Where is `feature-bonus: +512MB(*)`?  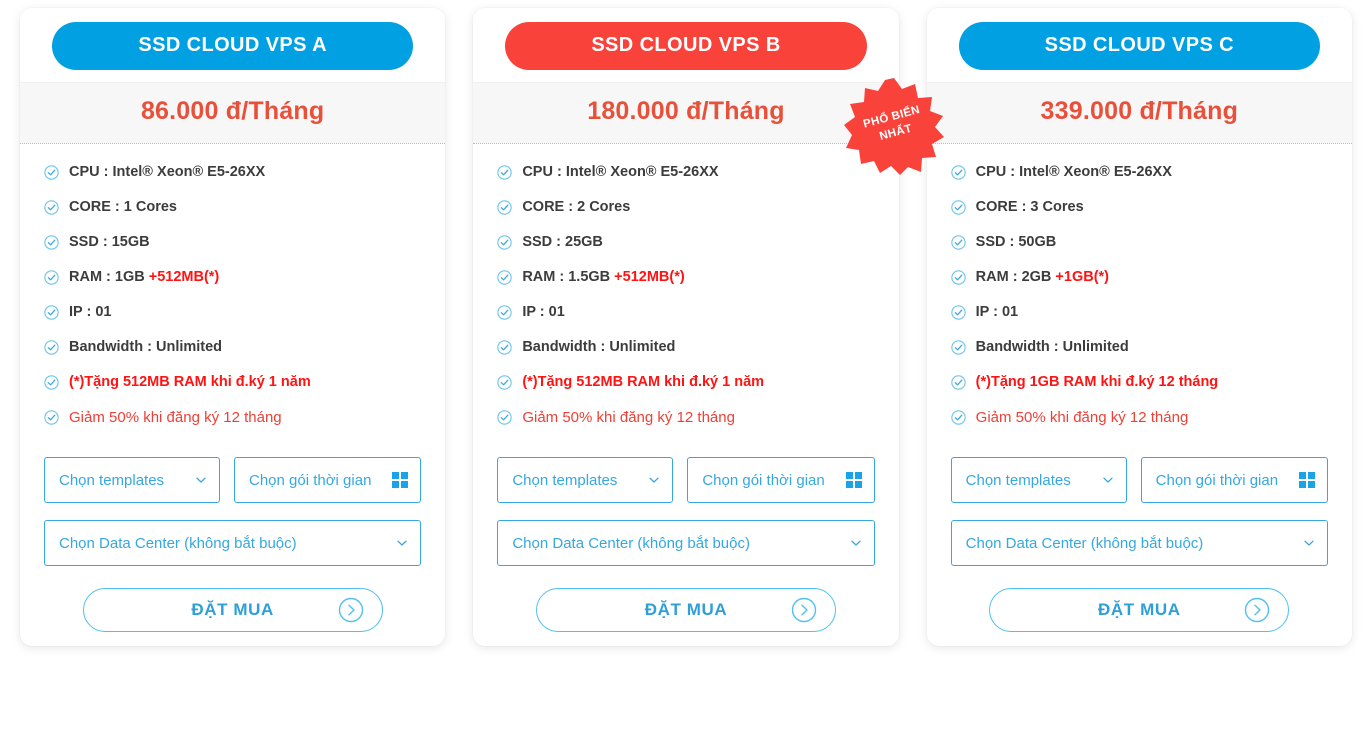
feature-bonus: +512MB(*) is located at coordinates (184, 277).